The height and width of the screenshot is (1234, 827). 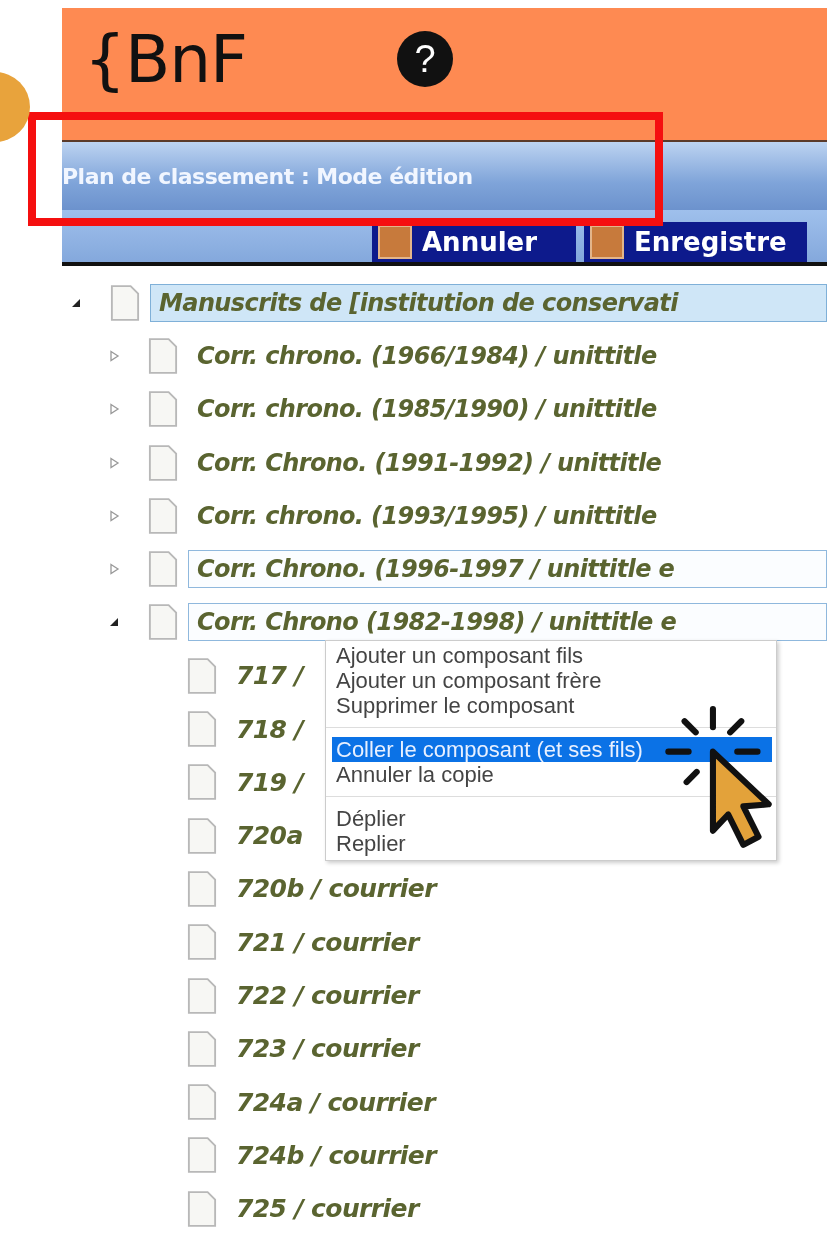 I want to click on menu-item: Coller le composant (et ses fils), so click(x=552, y=749).